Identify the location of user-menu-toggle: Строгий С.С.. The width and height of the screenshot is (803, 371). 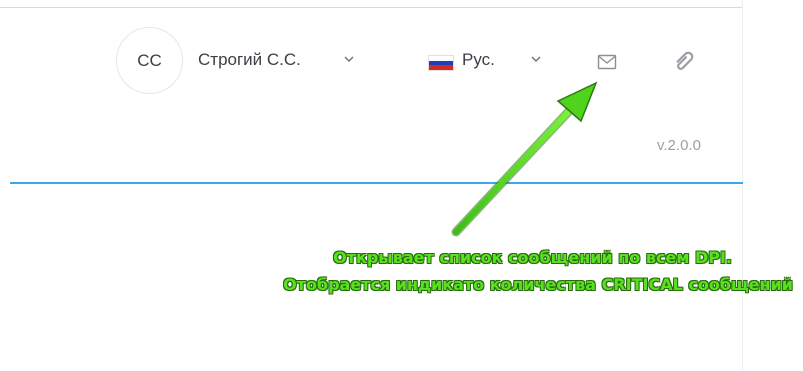
(249, 60).